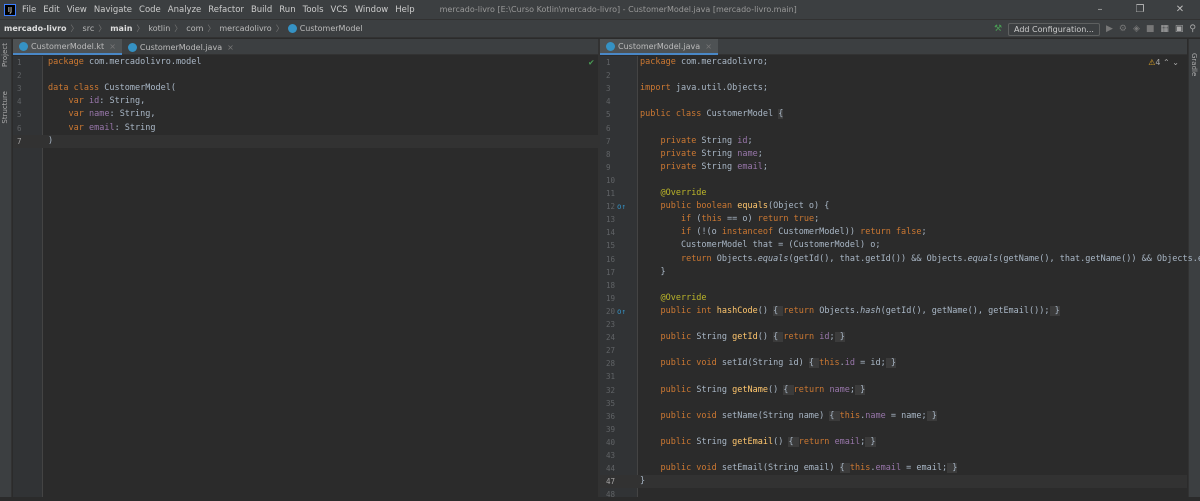  I want to click on menu-refactor: Refactor, so click(226, 10).